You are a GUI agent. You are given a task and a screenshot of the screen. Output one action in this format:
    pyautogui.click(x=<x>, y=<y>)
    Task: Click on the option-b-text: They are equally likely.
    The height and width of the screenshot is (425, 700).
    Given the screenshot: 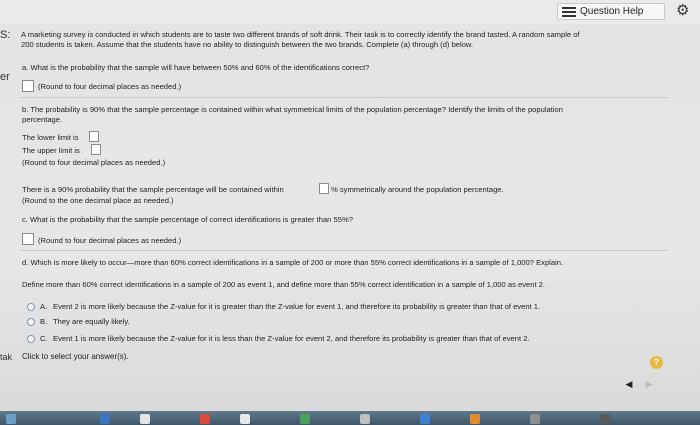 What is the action you would take?
    pyautogui.click(x=91, y=322)
    